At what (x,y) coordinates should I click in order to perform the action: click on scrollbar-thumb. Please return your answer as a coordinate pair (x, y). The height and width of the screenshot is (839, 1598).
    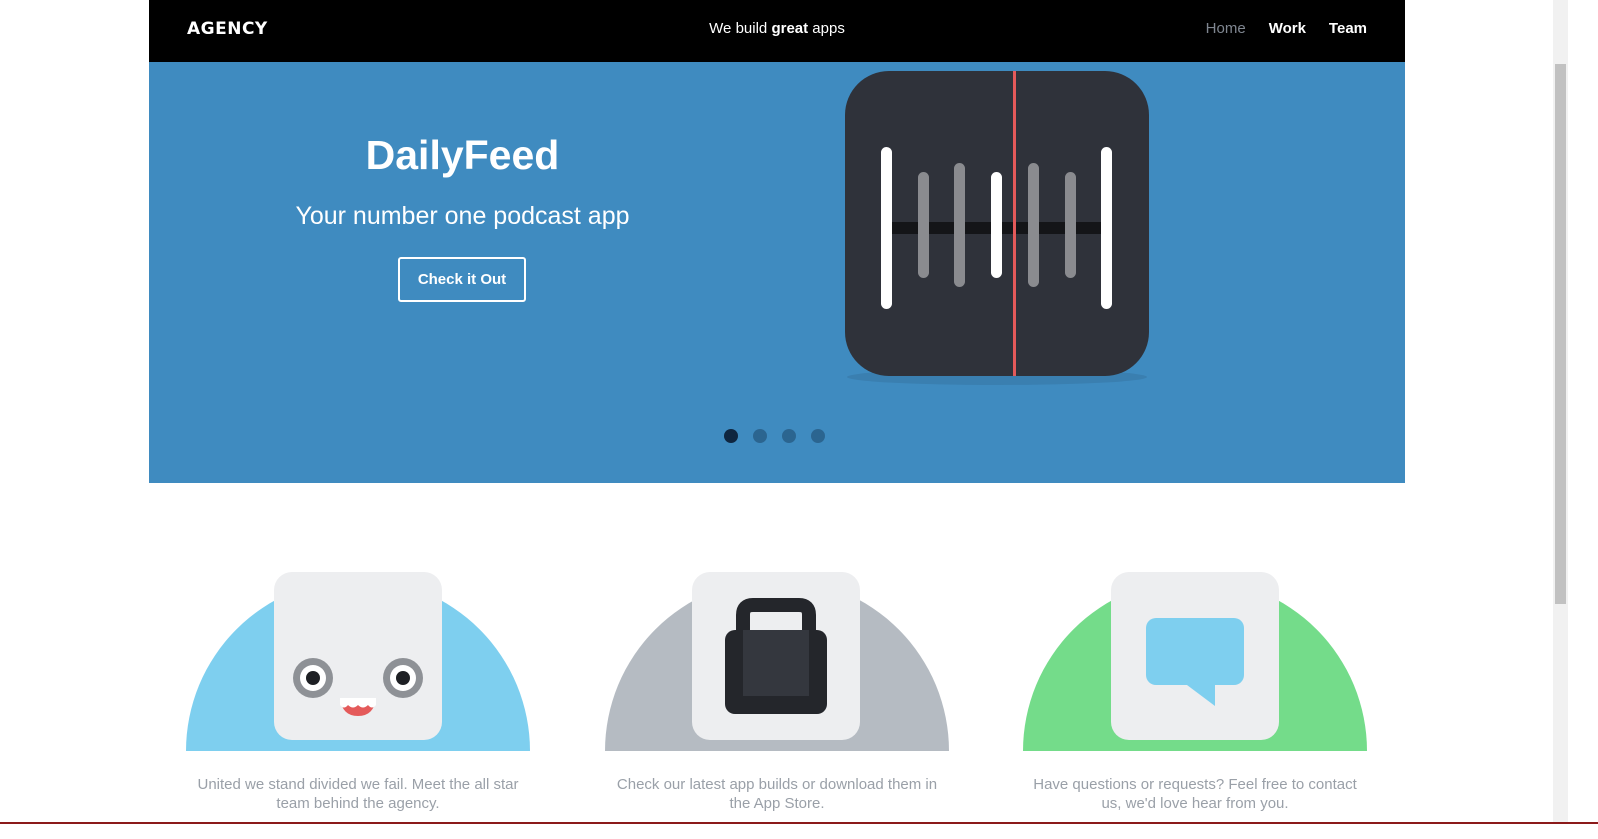
    Looking at the image, I should click on (1560, 334).